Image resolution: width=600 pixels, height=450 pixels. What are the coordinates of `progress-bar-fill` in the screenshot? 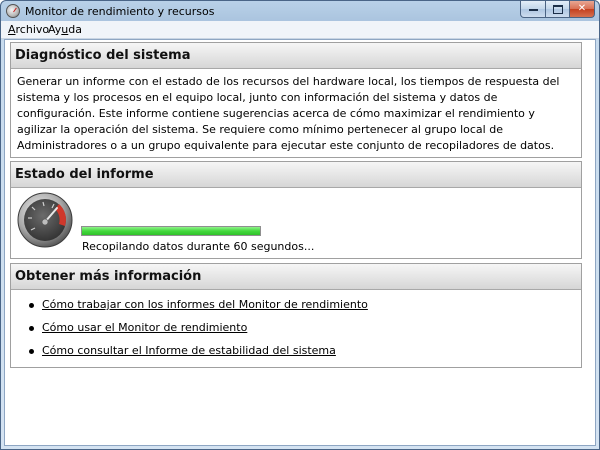 It's located at (171, 231).